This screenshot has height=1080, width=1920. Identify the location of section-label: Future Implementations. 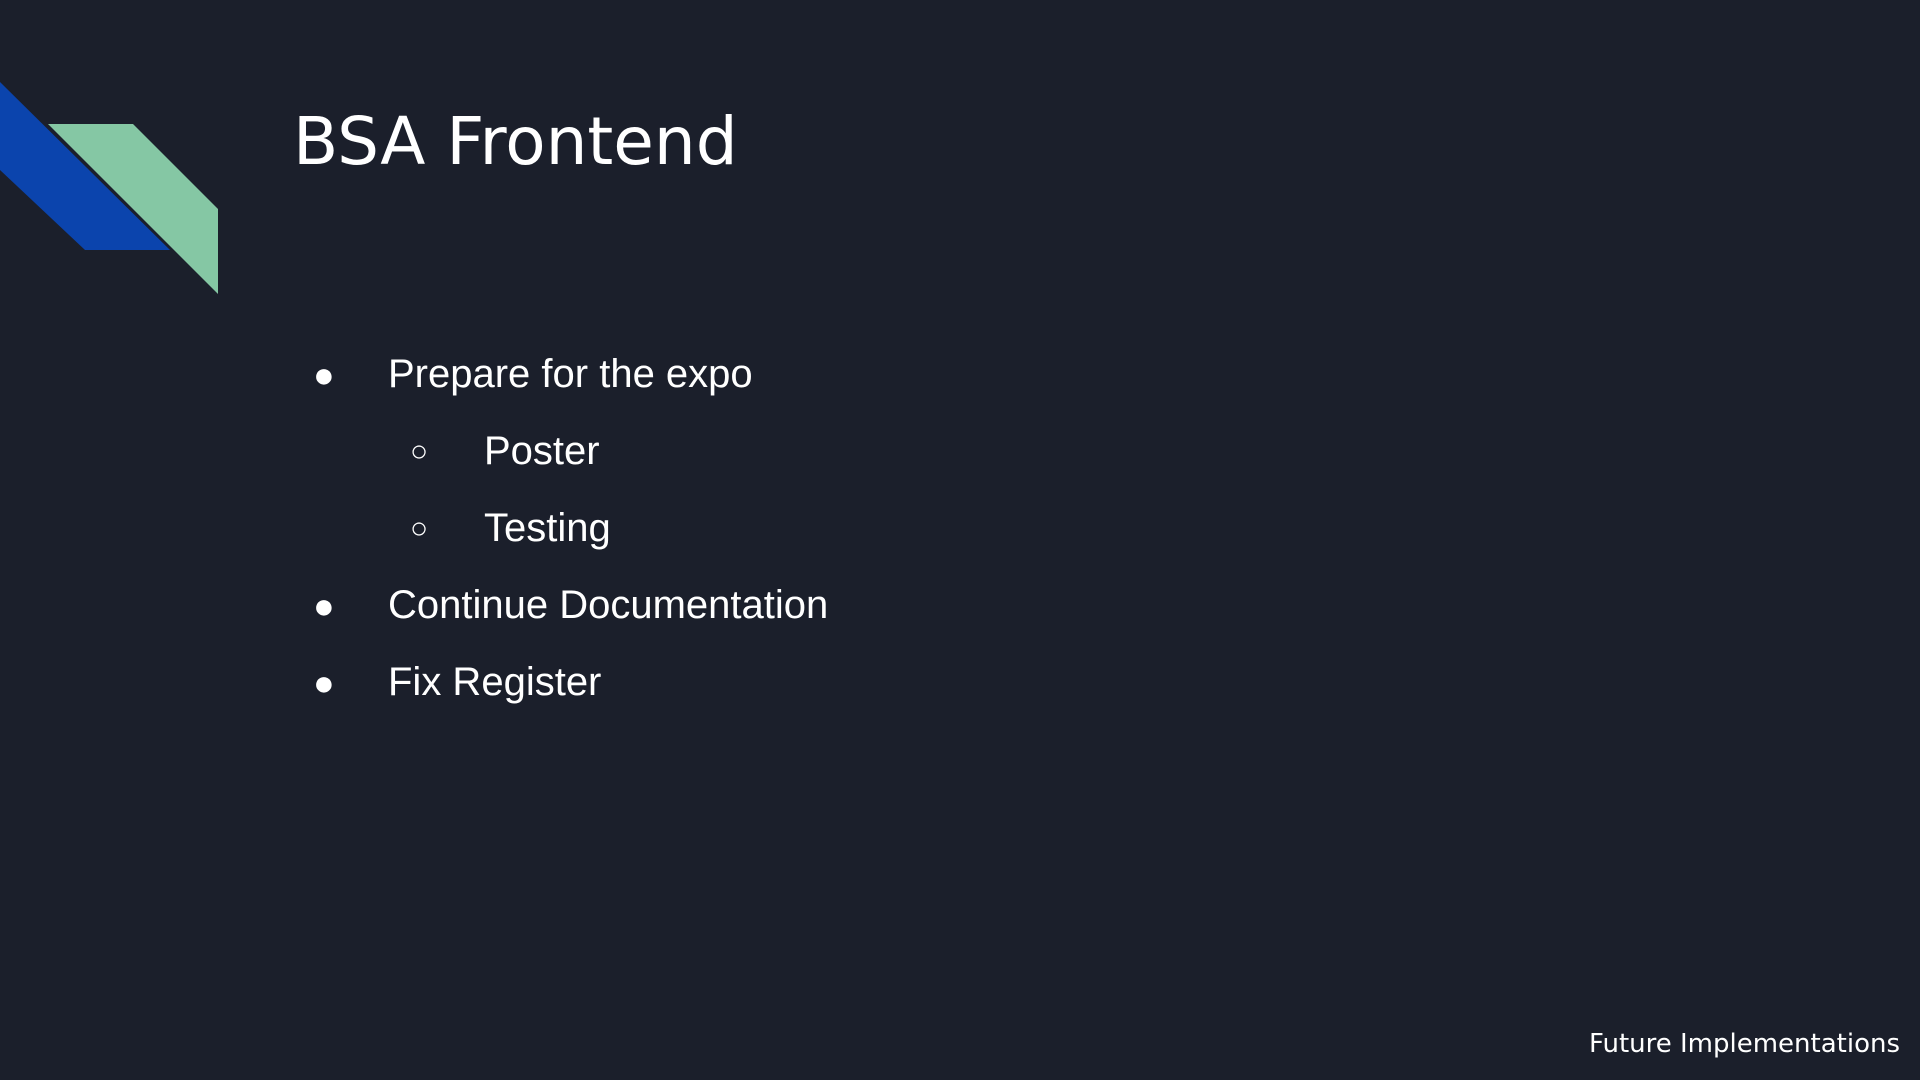
(1744, 1044).